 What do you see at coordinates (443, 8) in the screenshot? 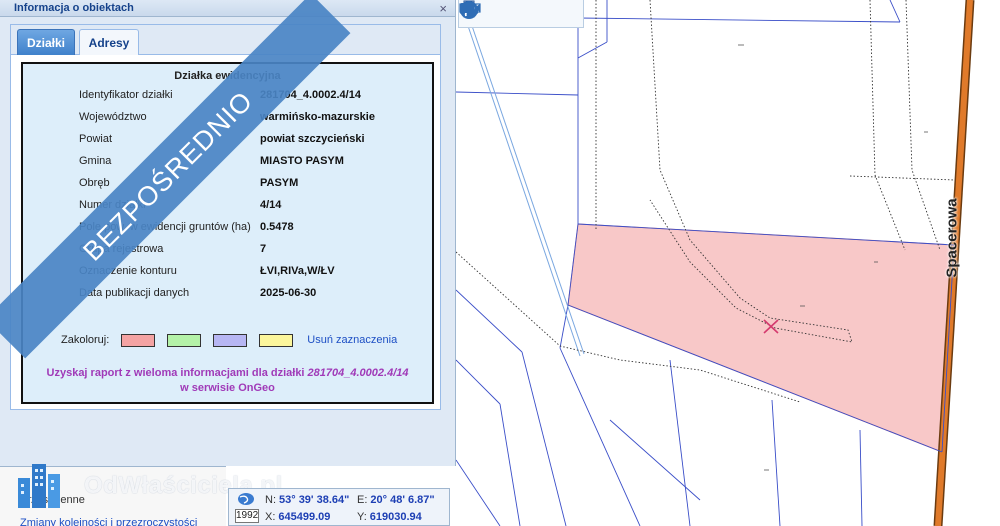
I see `close-icon: ×` at bounding box center [443, 8].